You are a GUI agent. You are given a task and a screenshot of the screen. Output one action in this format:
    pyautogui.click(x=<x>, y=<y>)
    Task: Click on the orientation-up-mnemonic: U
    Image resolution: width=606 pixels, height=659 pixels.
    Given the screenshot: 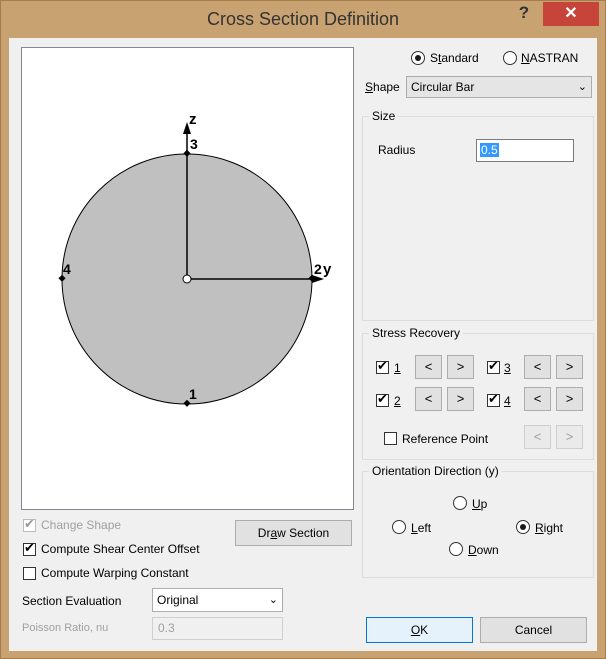 What is the action you would take?
    pyautogui.click(x=476, y=504)
    